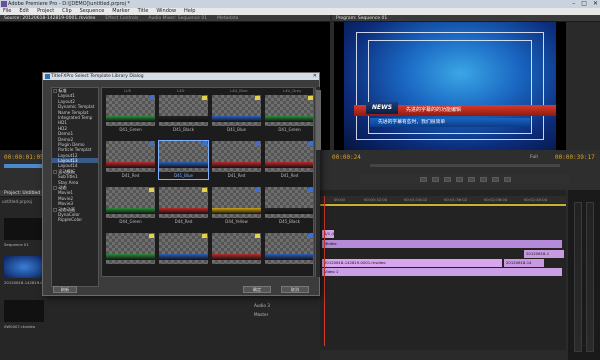 This screenshot has width=600, height=360. What do you see at coordinates (275, 315) in the screenshot?
I see `track-header-master: Master` at bounding box center [275, 315].